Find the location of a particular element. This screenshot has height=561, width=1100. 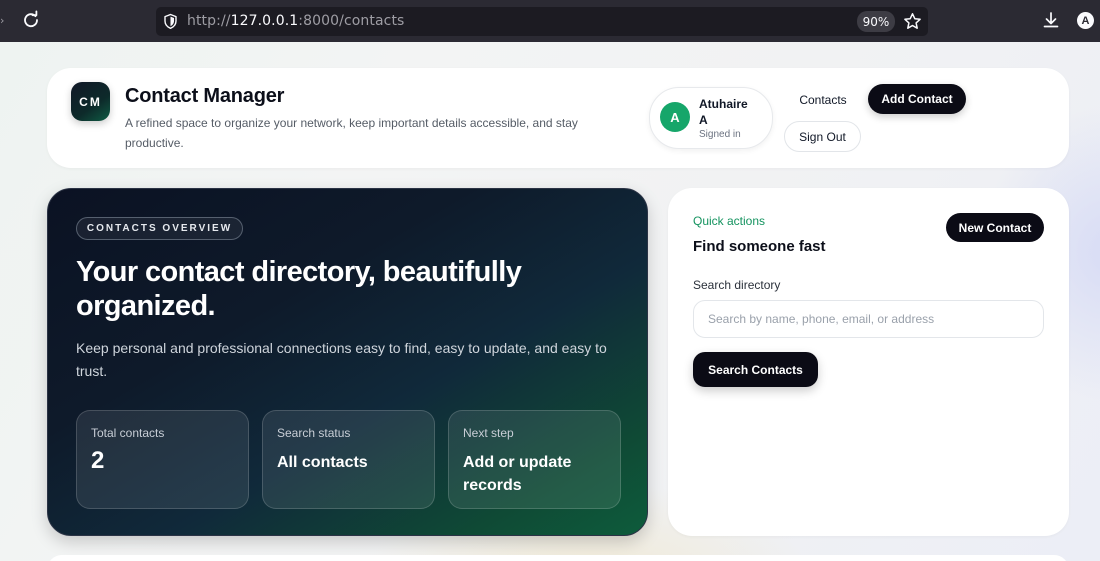

quick-actions-eyebrow: Quick actions is located at coordinates (729, 221).